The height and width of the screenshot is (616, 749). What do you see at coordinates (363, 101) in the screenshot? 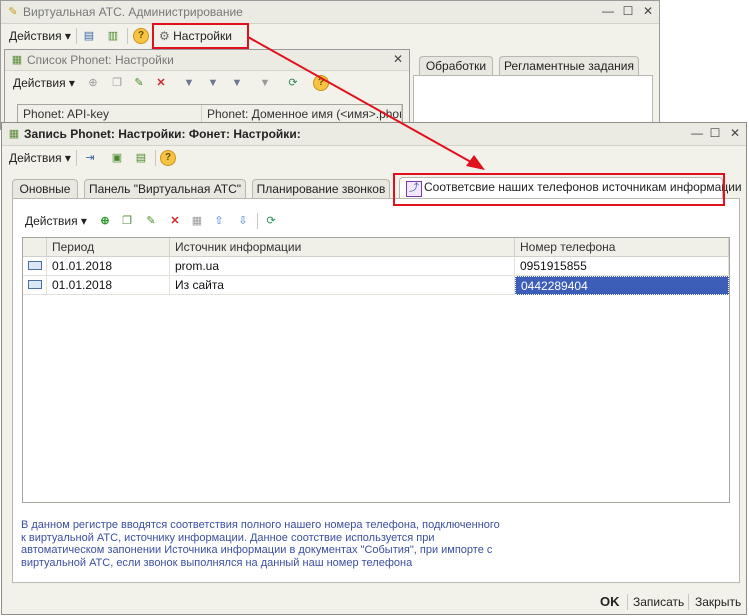
I see `arrow-line` at bounding box center [363, 101].